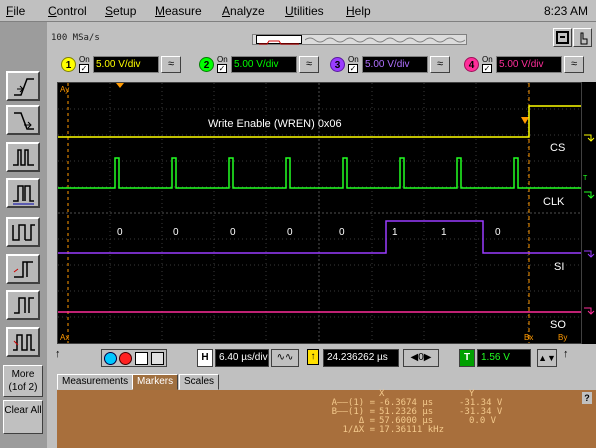  What do you see at coordinates (199, 382) in the screenshot?
I see `tab-scales: Scales` at bounding box center [199, 382].